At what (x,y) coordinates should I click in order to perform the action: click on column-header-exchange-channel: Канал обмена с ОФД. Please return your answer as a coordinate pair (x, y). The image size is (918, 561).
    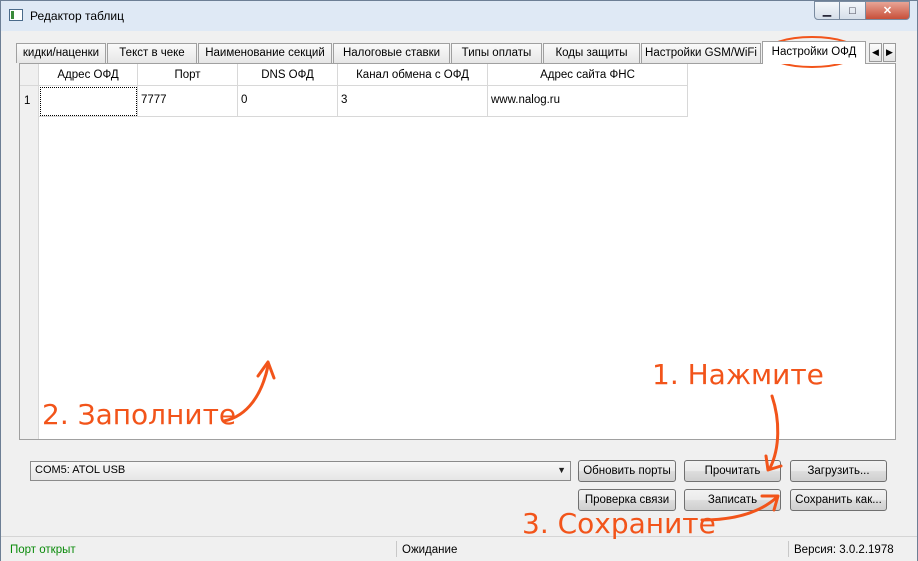
    Looking at the image, I should click on (413, 75).